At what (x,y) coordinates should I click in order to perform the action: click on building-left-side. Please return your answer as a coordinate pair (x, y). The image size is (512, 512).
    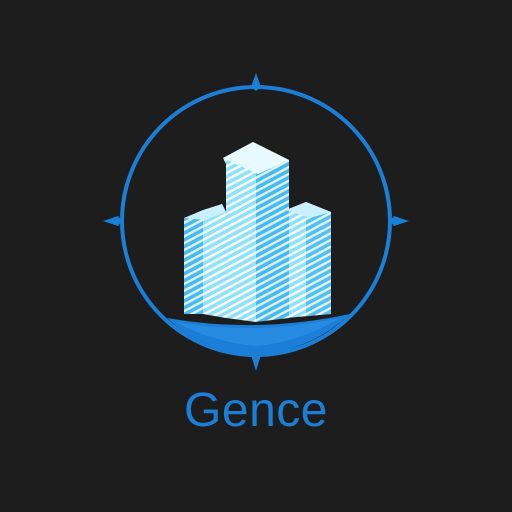
    Looking at the image, I should click on (193, 263).